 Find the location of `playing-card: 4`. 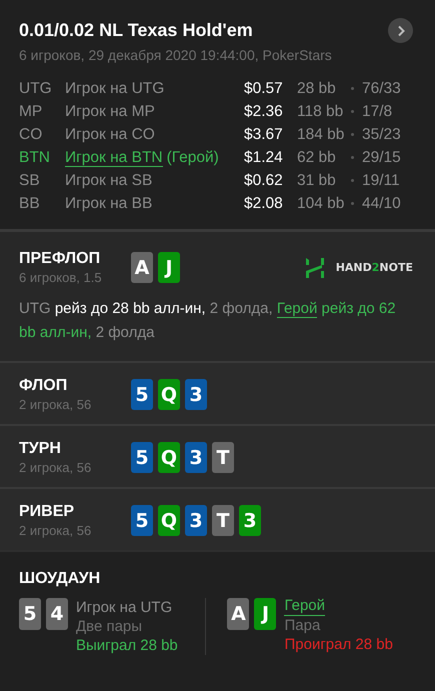

playing-card: 4 is located at coordinates (57, 614).